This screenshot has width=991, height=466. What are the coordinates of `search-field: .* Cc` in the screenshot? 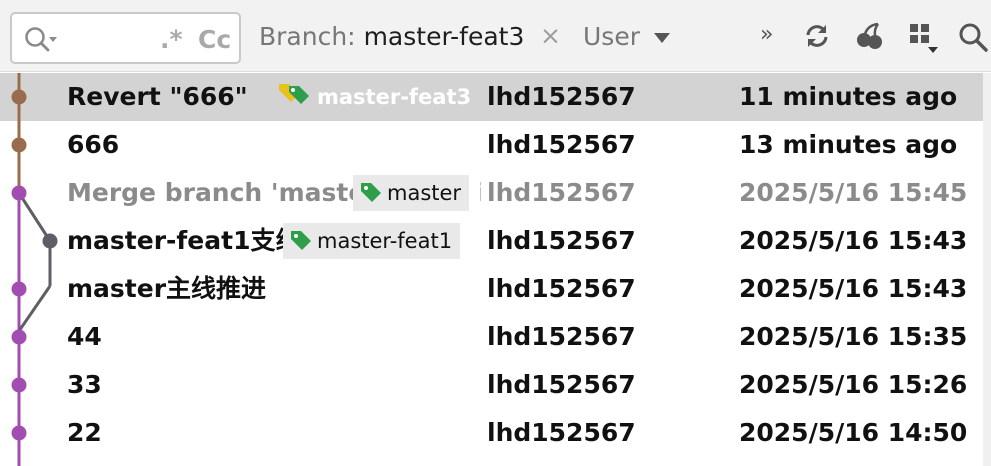 It's located at (125, 38).